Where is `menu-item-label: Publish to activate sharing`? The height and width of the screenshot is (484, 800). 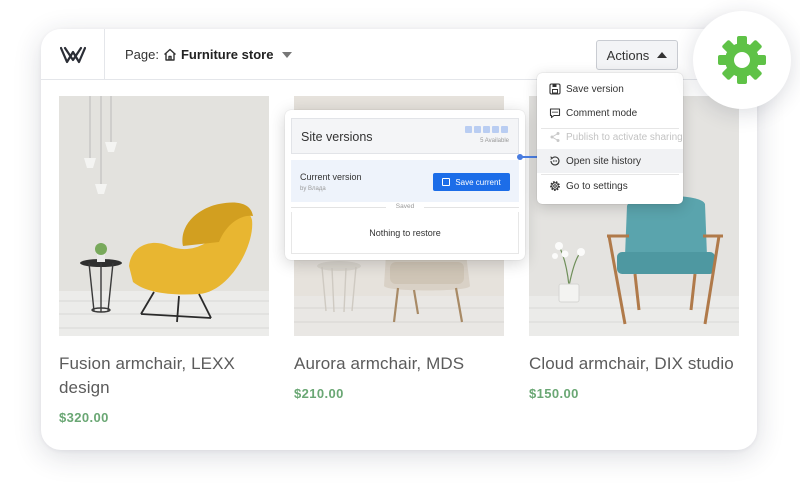 menu-item-label: Publish to activate sharing is located at coordinates (624, 137).